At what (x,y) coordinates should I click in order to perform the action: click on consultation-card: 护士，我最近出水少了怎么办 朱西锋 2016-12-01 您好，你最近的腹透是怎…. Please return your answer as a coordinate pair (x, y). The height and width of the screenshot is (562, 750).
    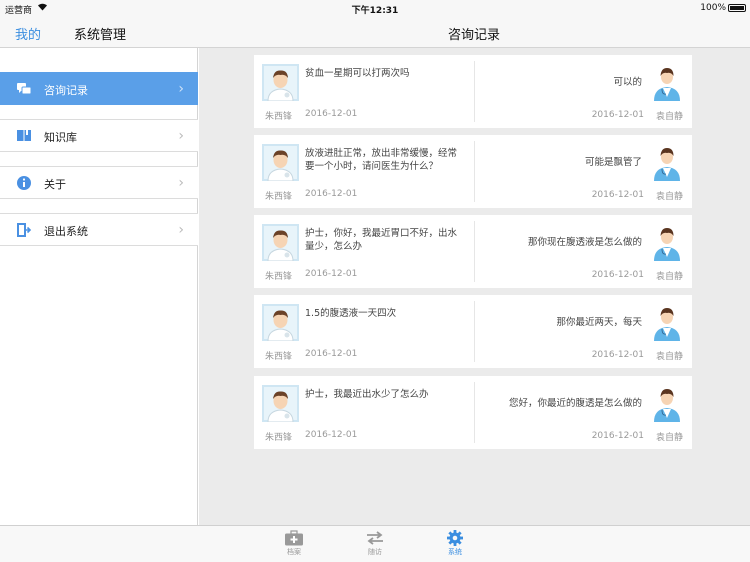
    Looking at the image, I should click on (473, 412).